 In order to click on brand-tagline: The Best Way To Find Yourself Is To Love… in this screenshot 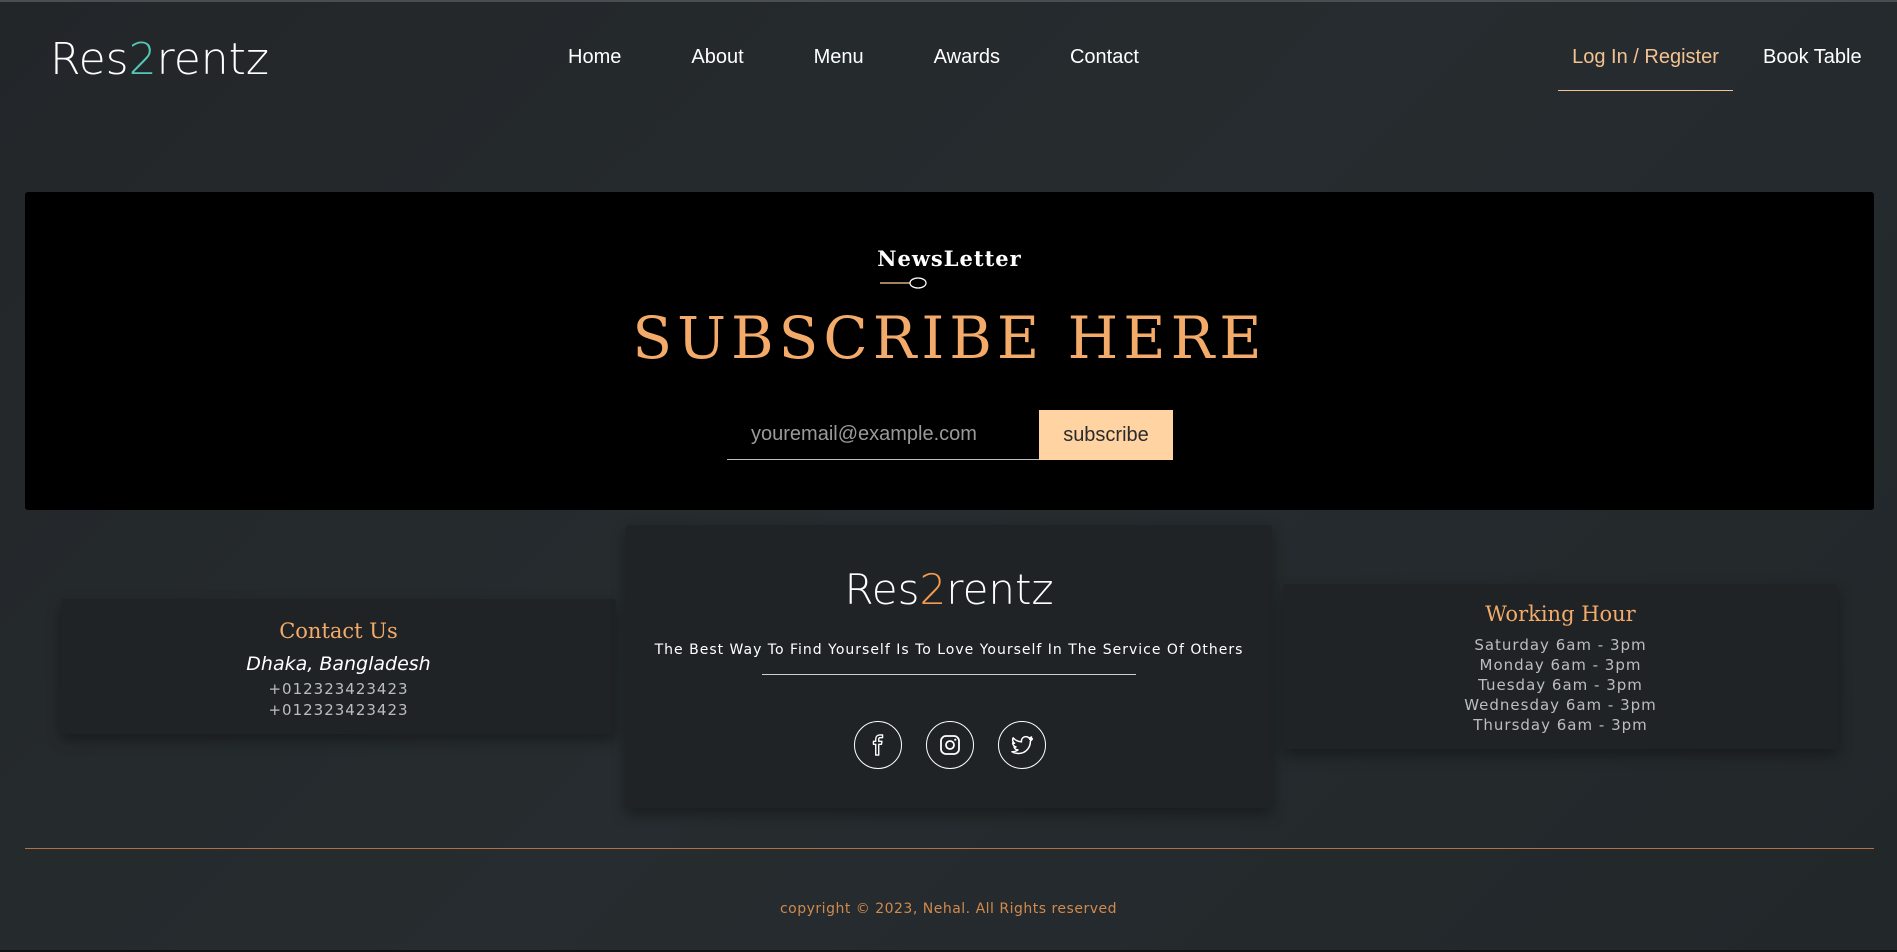, I will do `click(949, 650)`.